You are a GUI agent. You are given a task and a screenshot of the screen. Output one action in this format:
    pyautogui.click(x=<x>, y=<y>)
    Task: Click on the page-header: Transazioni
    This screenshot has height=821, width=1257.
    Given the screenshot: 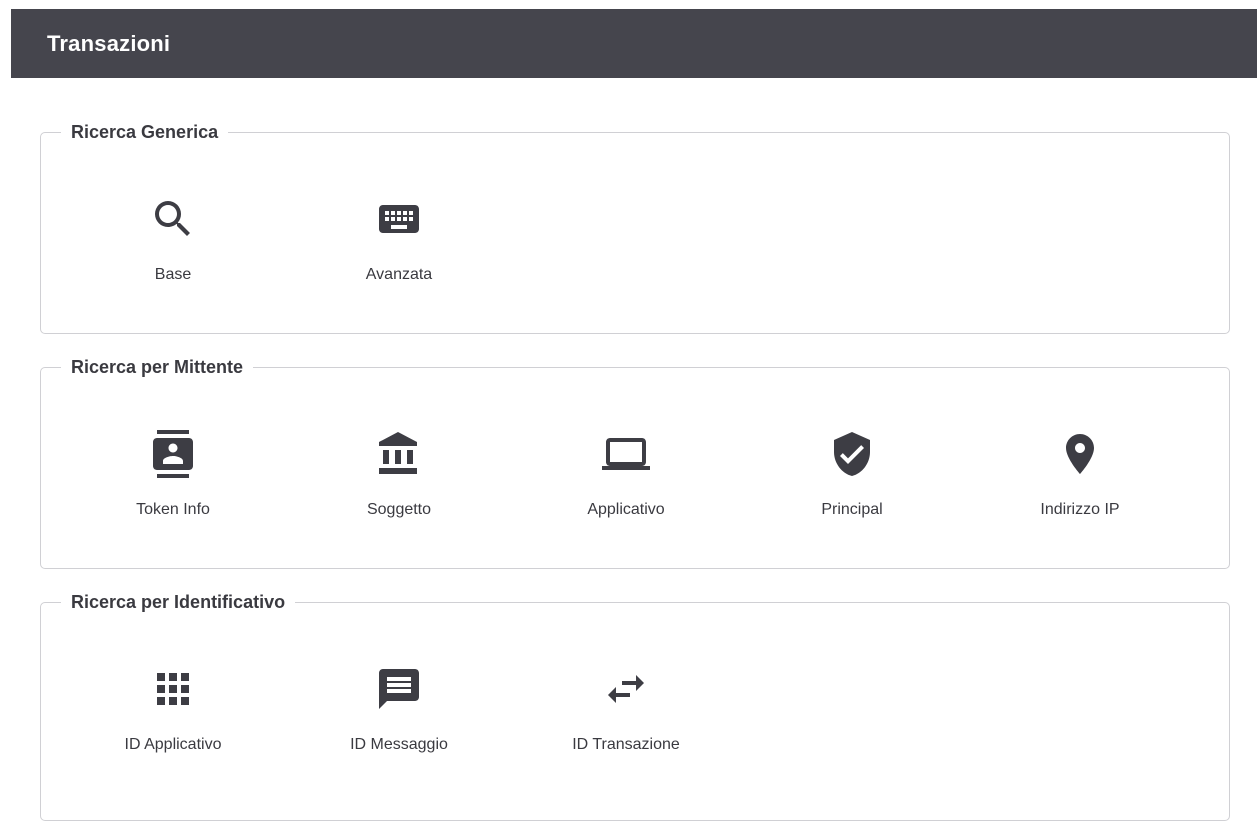 What is the action you would take?
    pyautogui.click(x=634, y=43)
    